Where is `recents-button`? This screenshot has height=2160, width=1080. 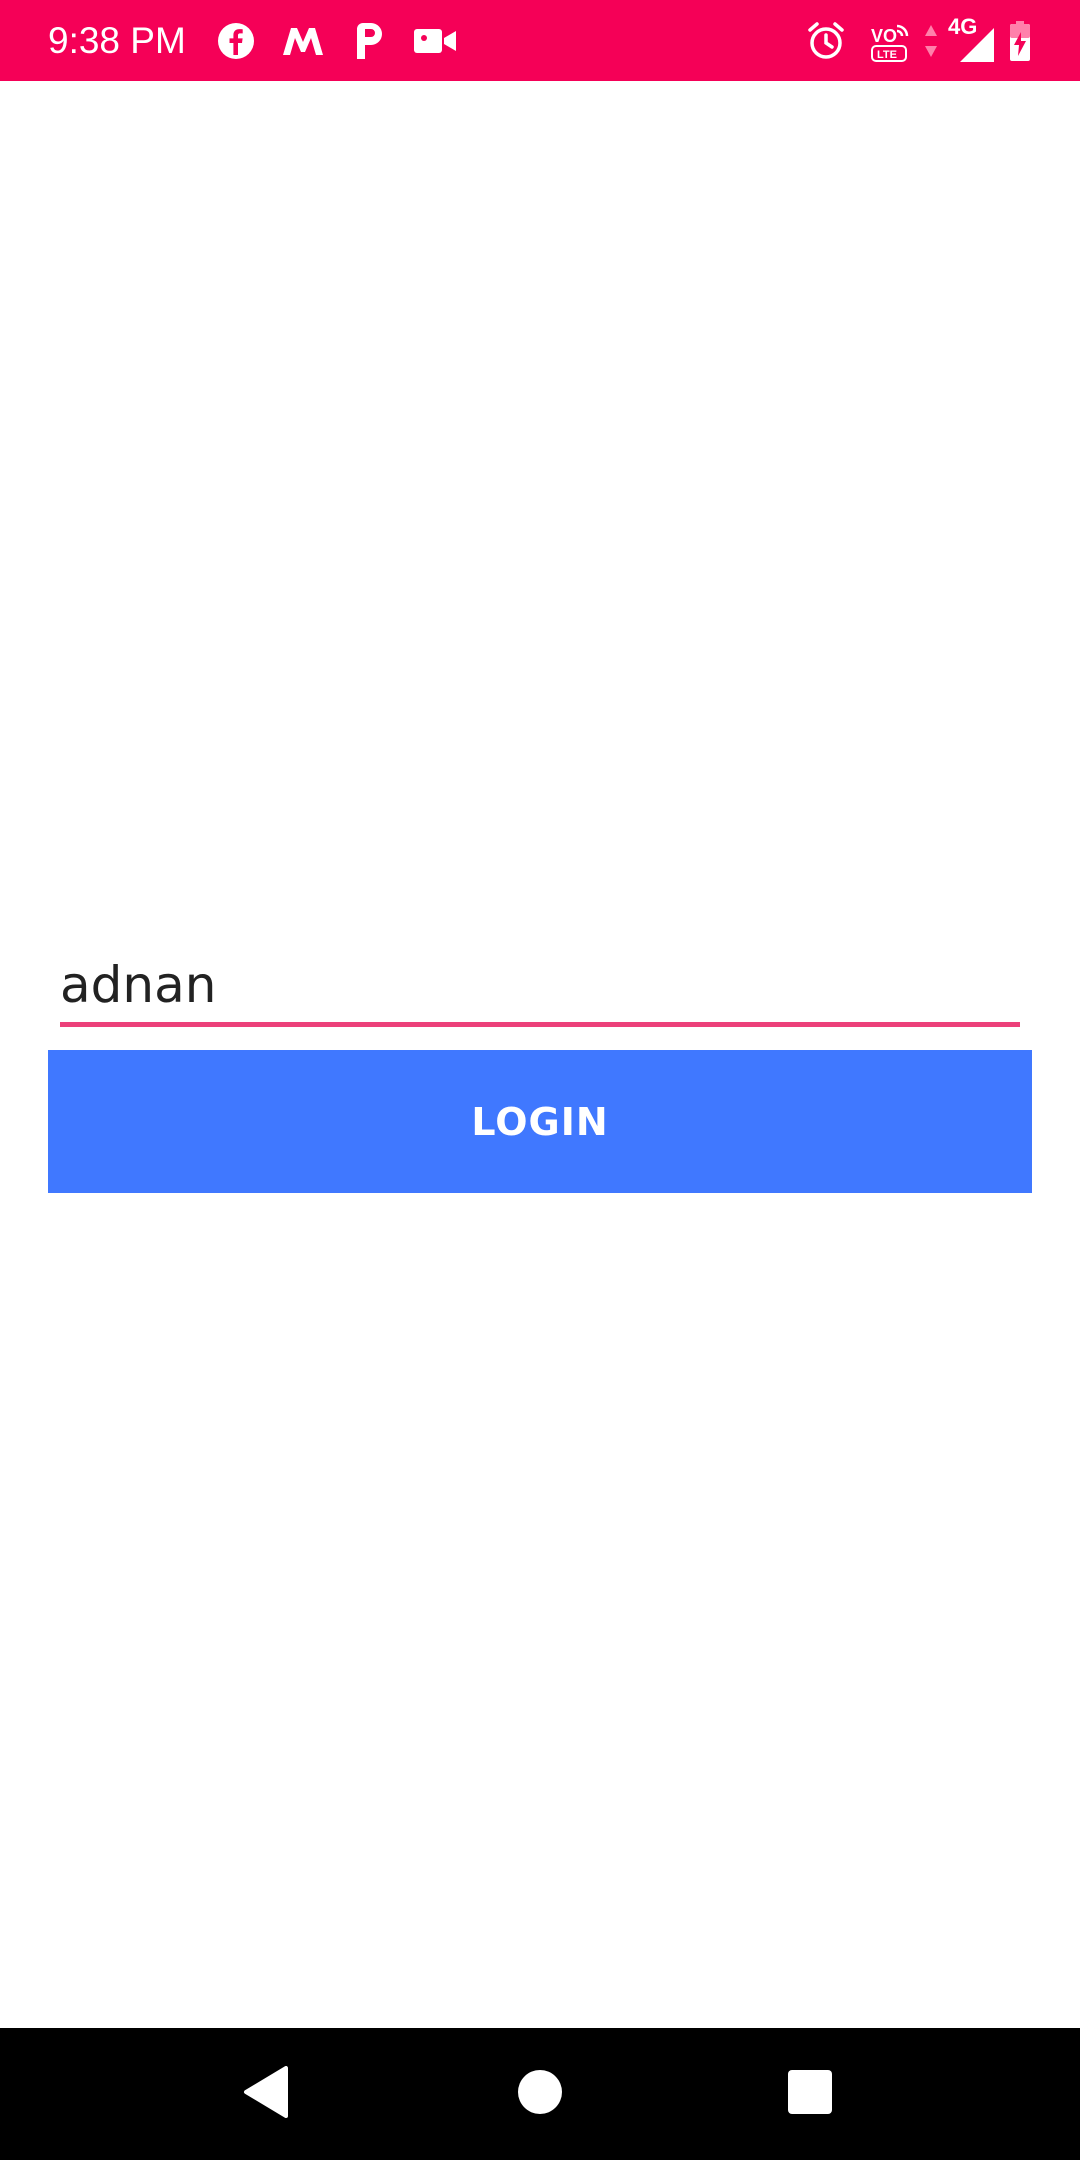 recents-button is located at coordinates (810, 2094).